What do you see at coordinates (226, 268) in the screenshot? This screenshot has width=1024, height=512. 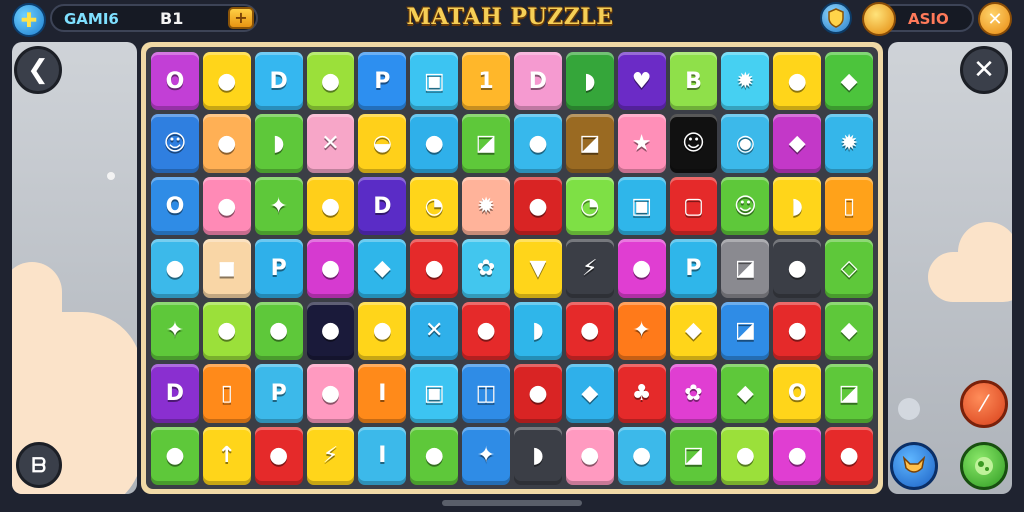 I see `puzzle-tile: ◼` at bounding box center [226, 268].